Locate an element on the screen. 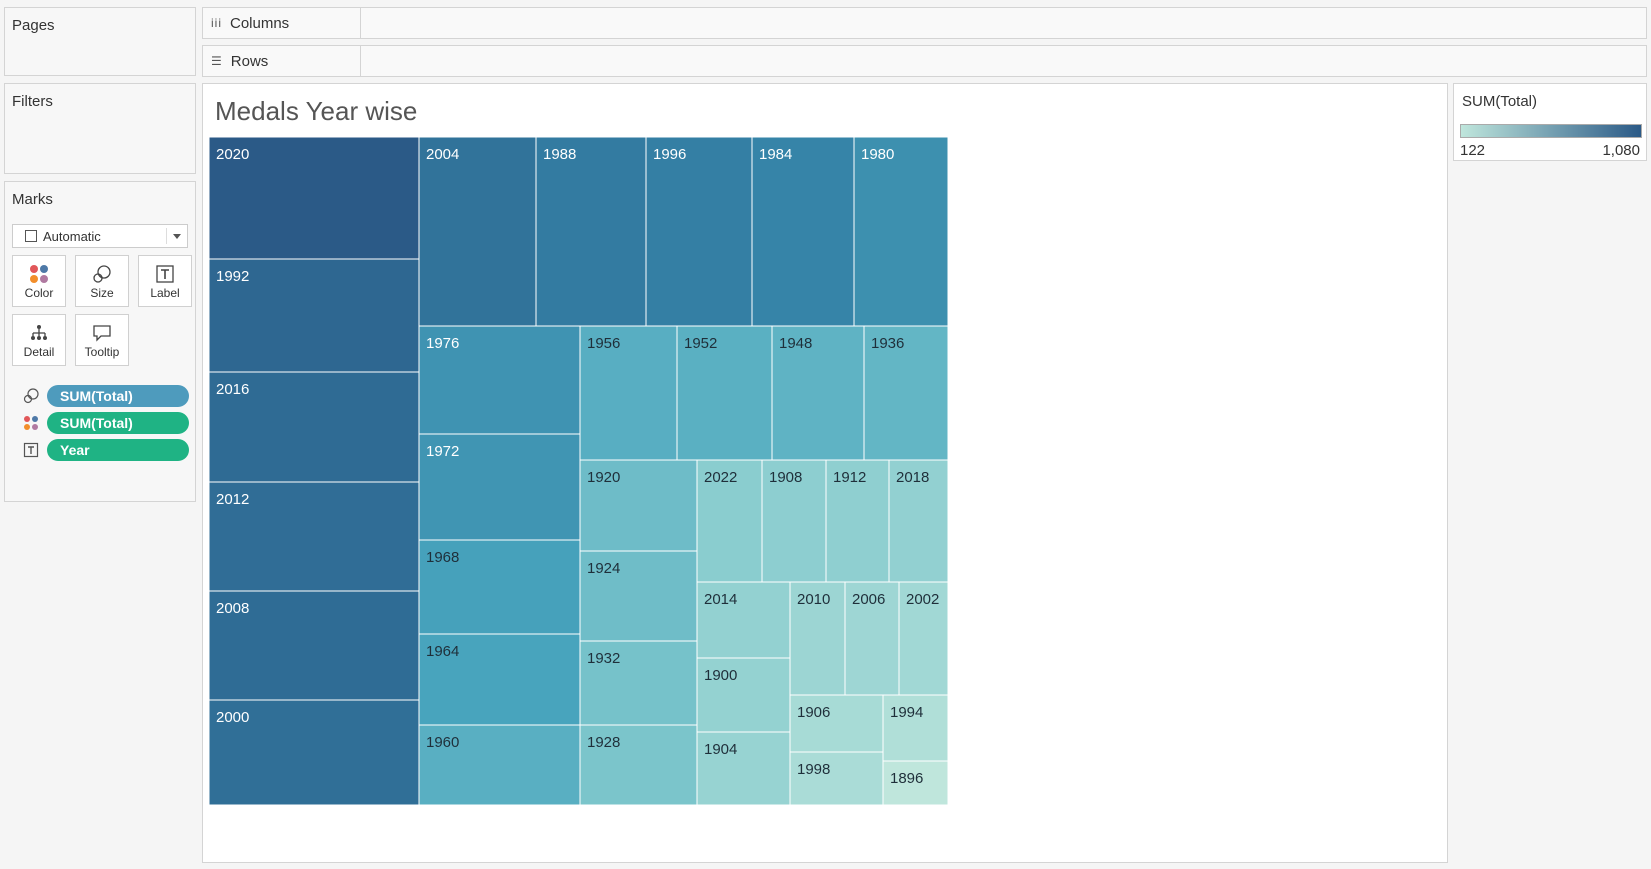 Image resolution: width=1651 pixels, height=869 pixels. color-button: Color is located at coordinates (39, 281).